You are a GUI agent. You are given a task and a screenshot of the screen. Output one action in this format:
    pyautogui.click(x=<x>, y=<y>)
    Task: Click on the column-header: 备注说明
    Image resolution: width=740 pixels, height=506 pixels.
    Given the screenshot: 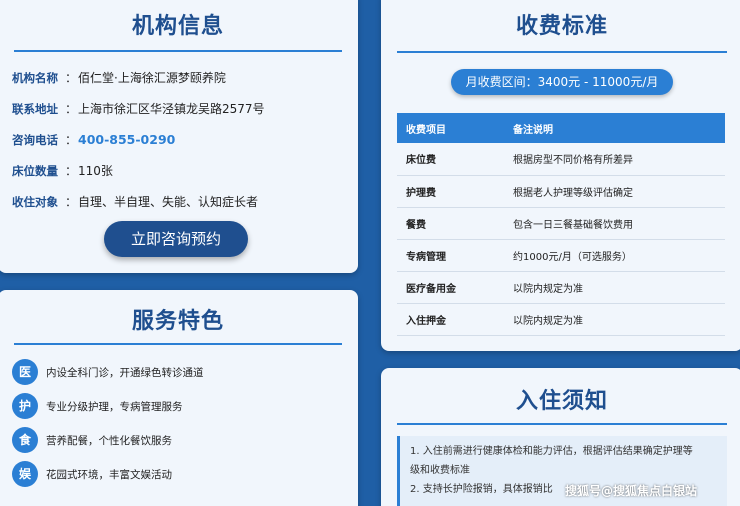 What is the action you would take?
    pyautogui.click(x=614, y=128)
    